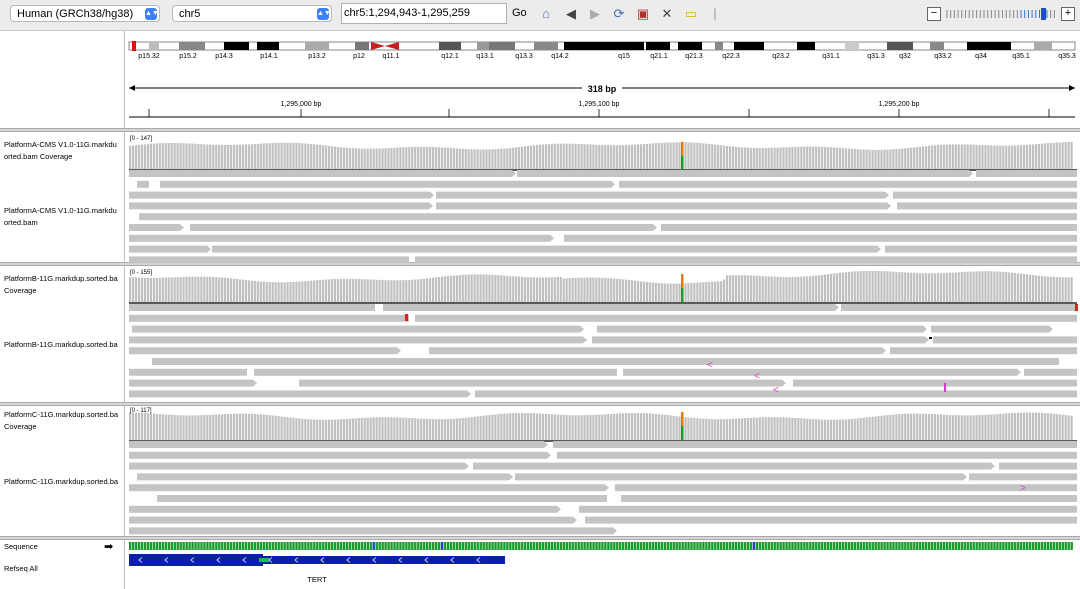 The image size is (1080, 589). What do you see at coordinates (63, 547) in the screenshot?
I see `track-name-sequence: Sequence ➡` at bounding box center [63, 547].